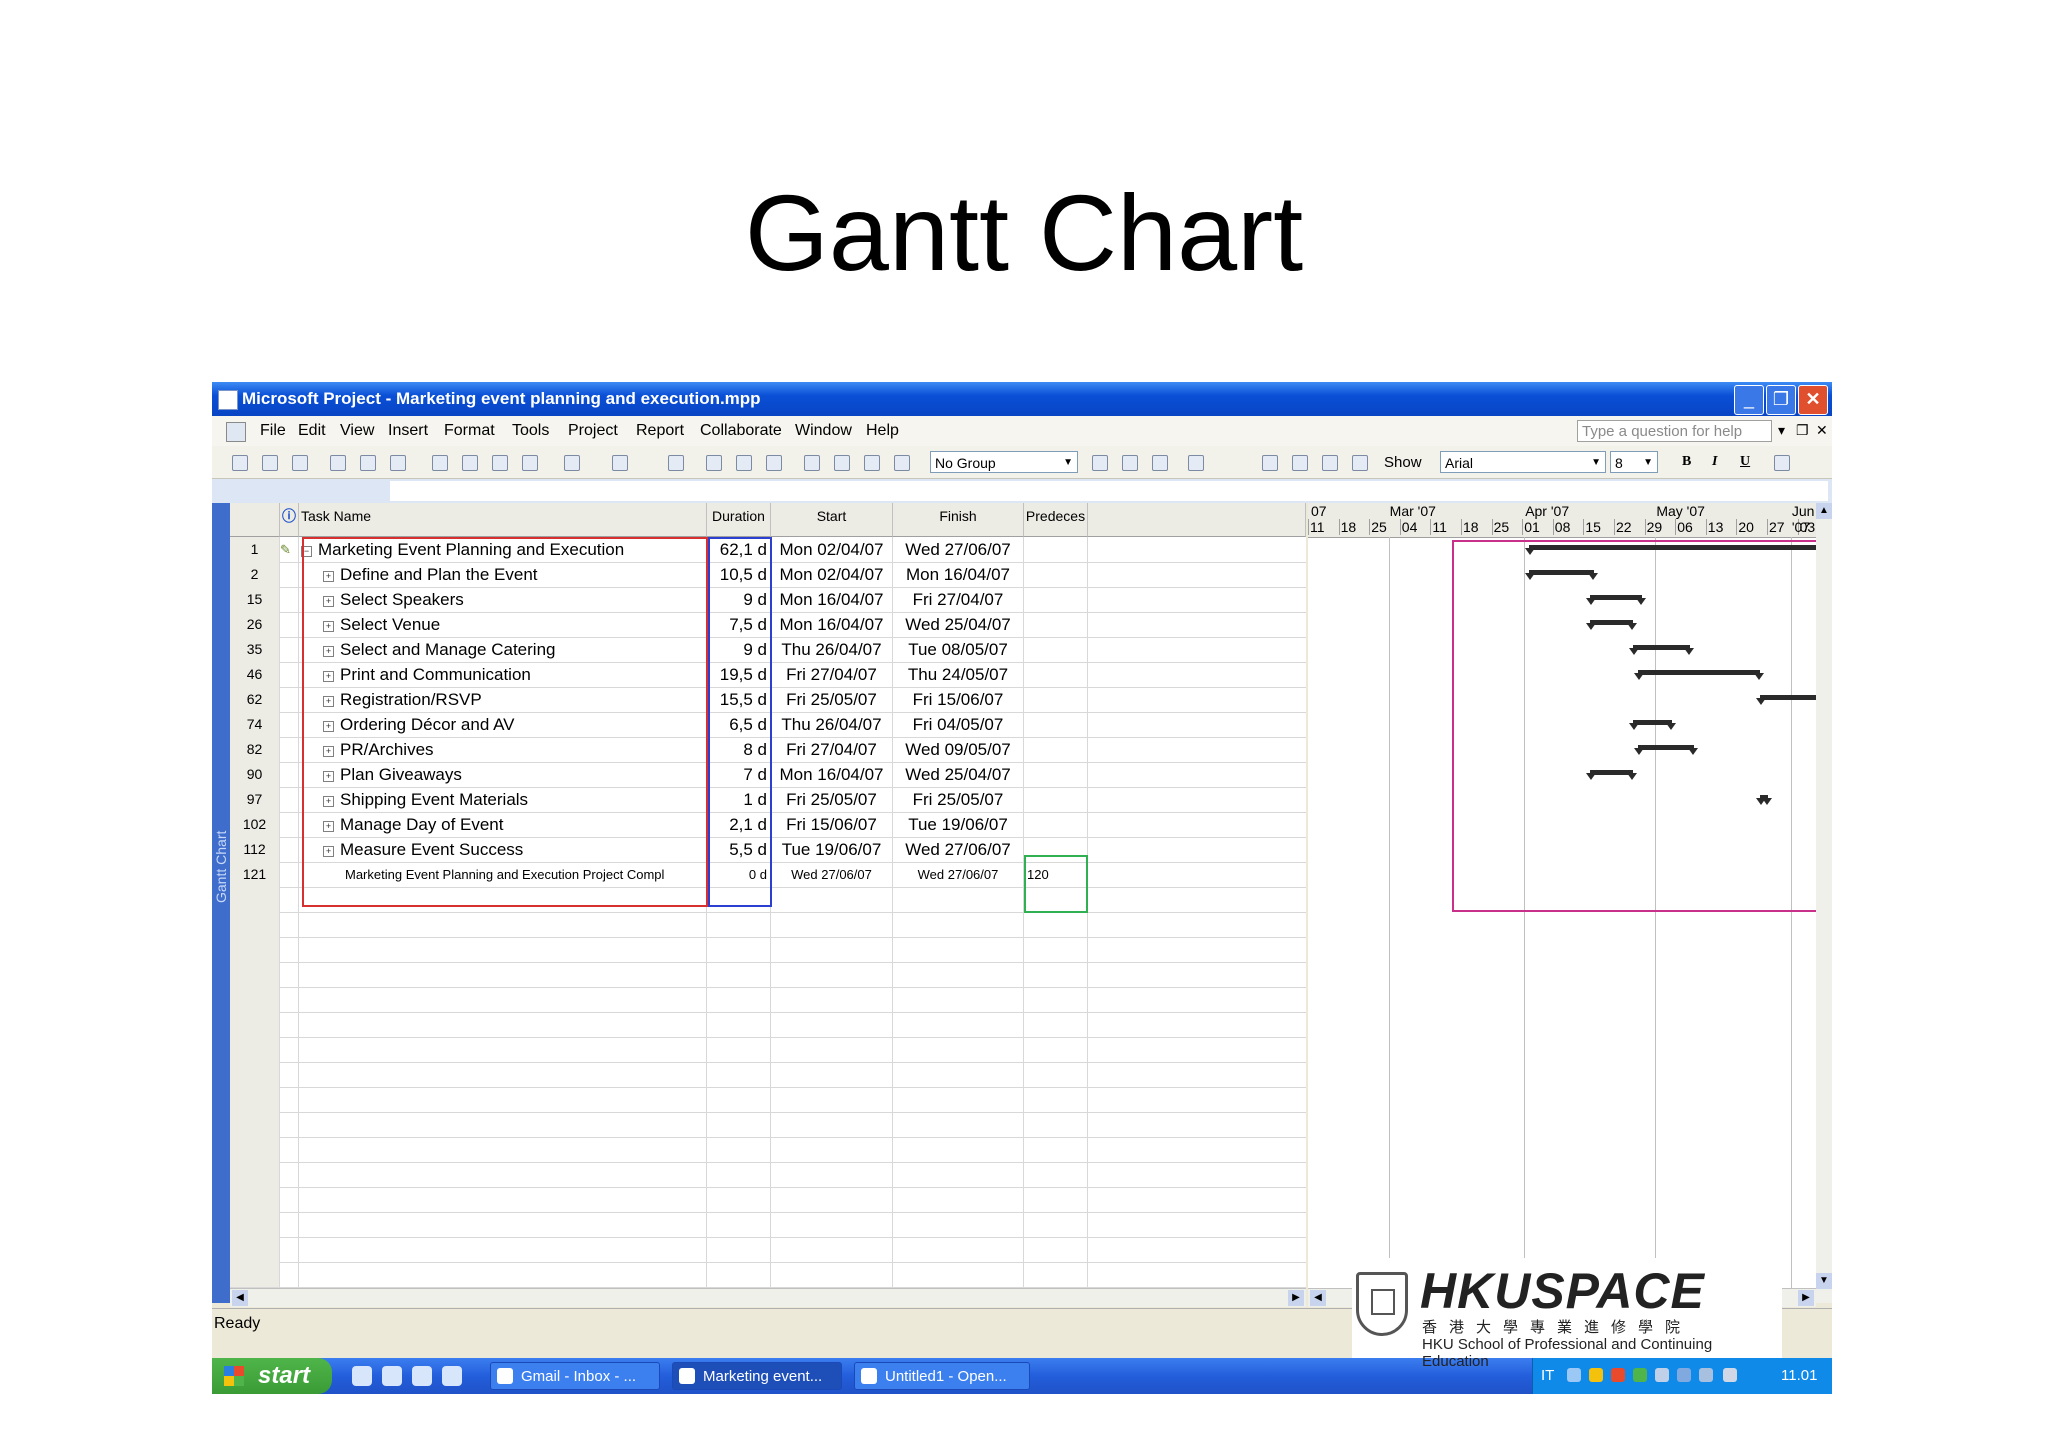  What do you see at coordinates (1813, 400) in the screenshot?
I see `close-button: ✕` at bounding box center [1813, 400].